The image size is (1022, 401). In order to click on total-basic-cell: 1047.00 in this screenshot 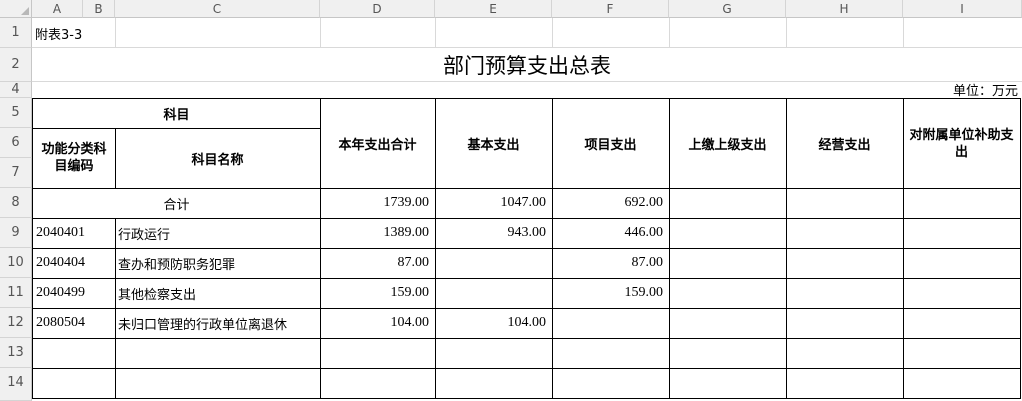, I will do `click(494, 203)`.